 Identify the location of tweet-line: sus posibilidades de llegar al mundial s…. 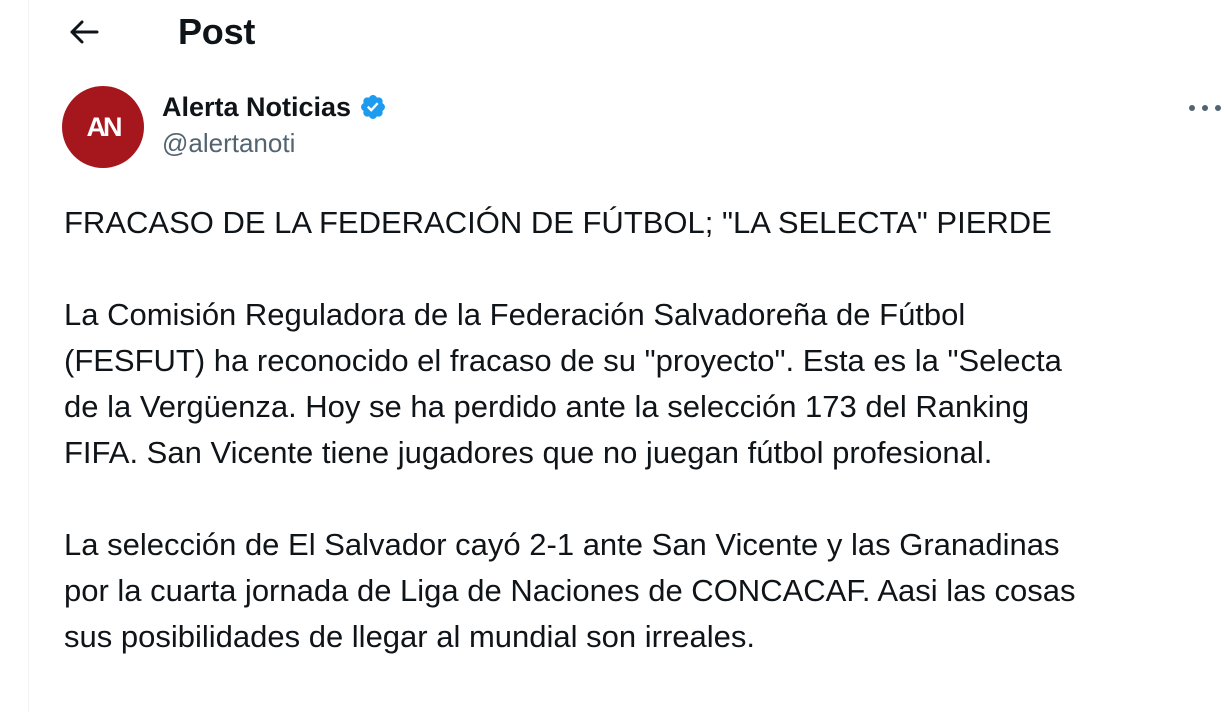
(409, 636).